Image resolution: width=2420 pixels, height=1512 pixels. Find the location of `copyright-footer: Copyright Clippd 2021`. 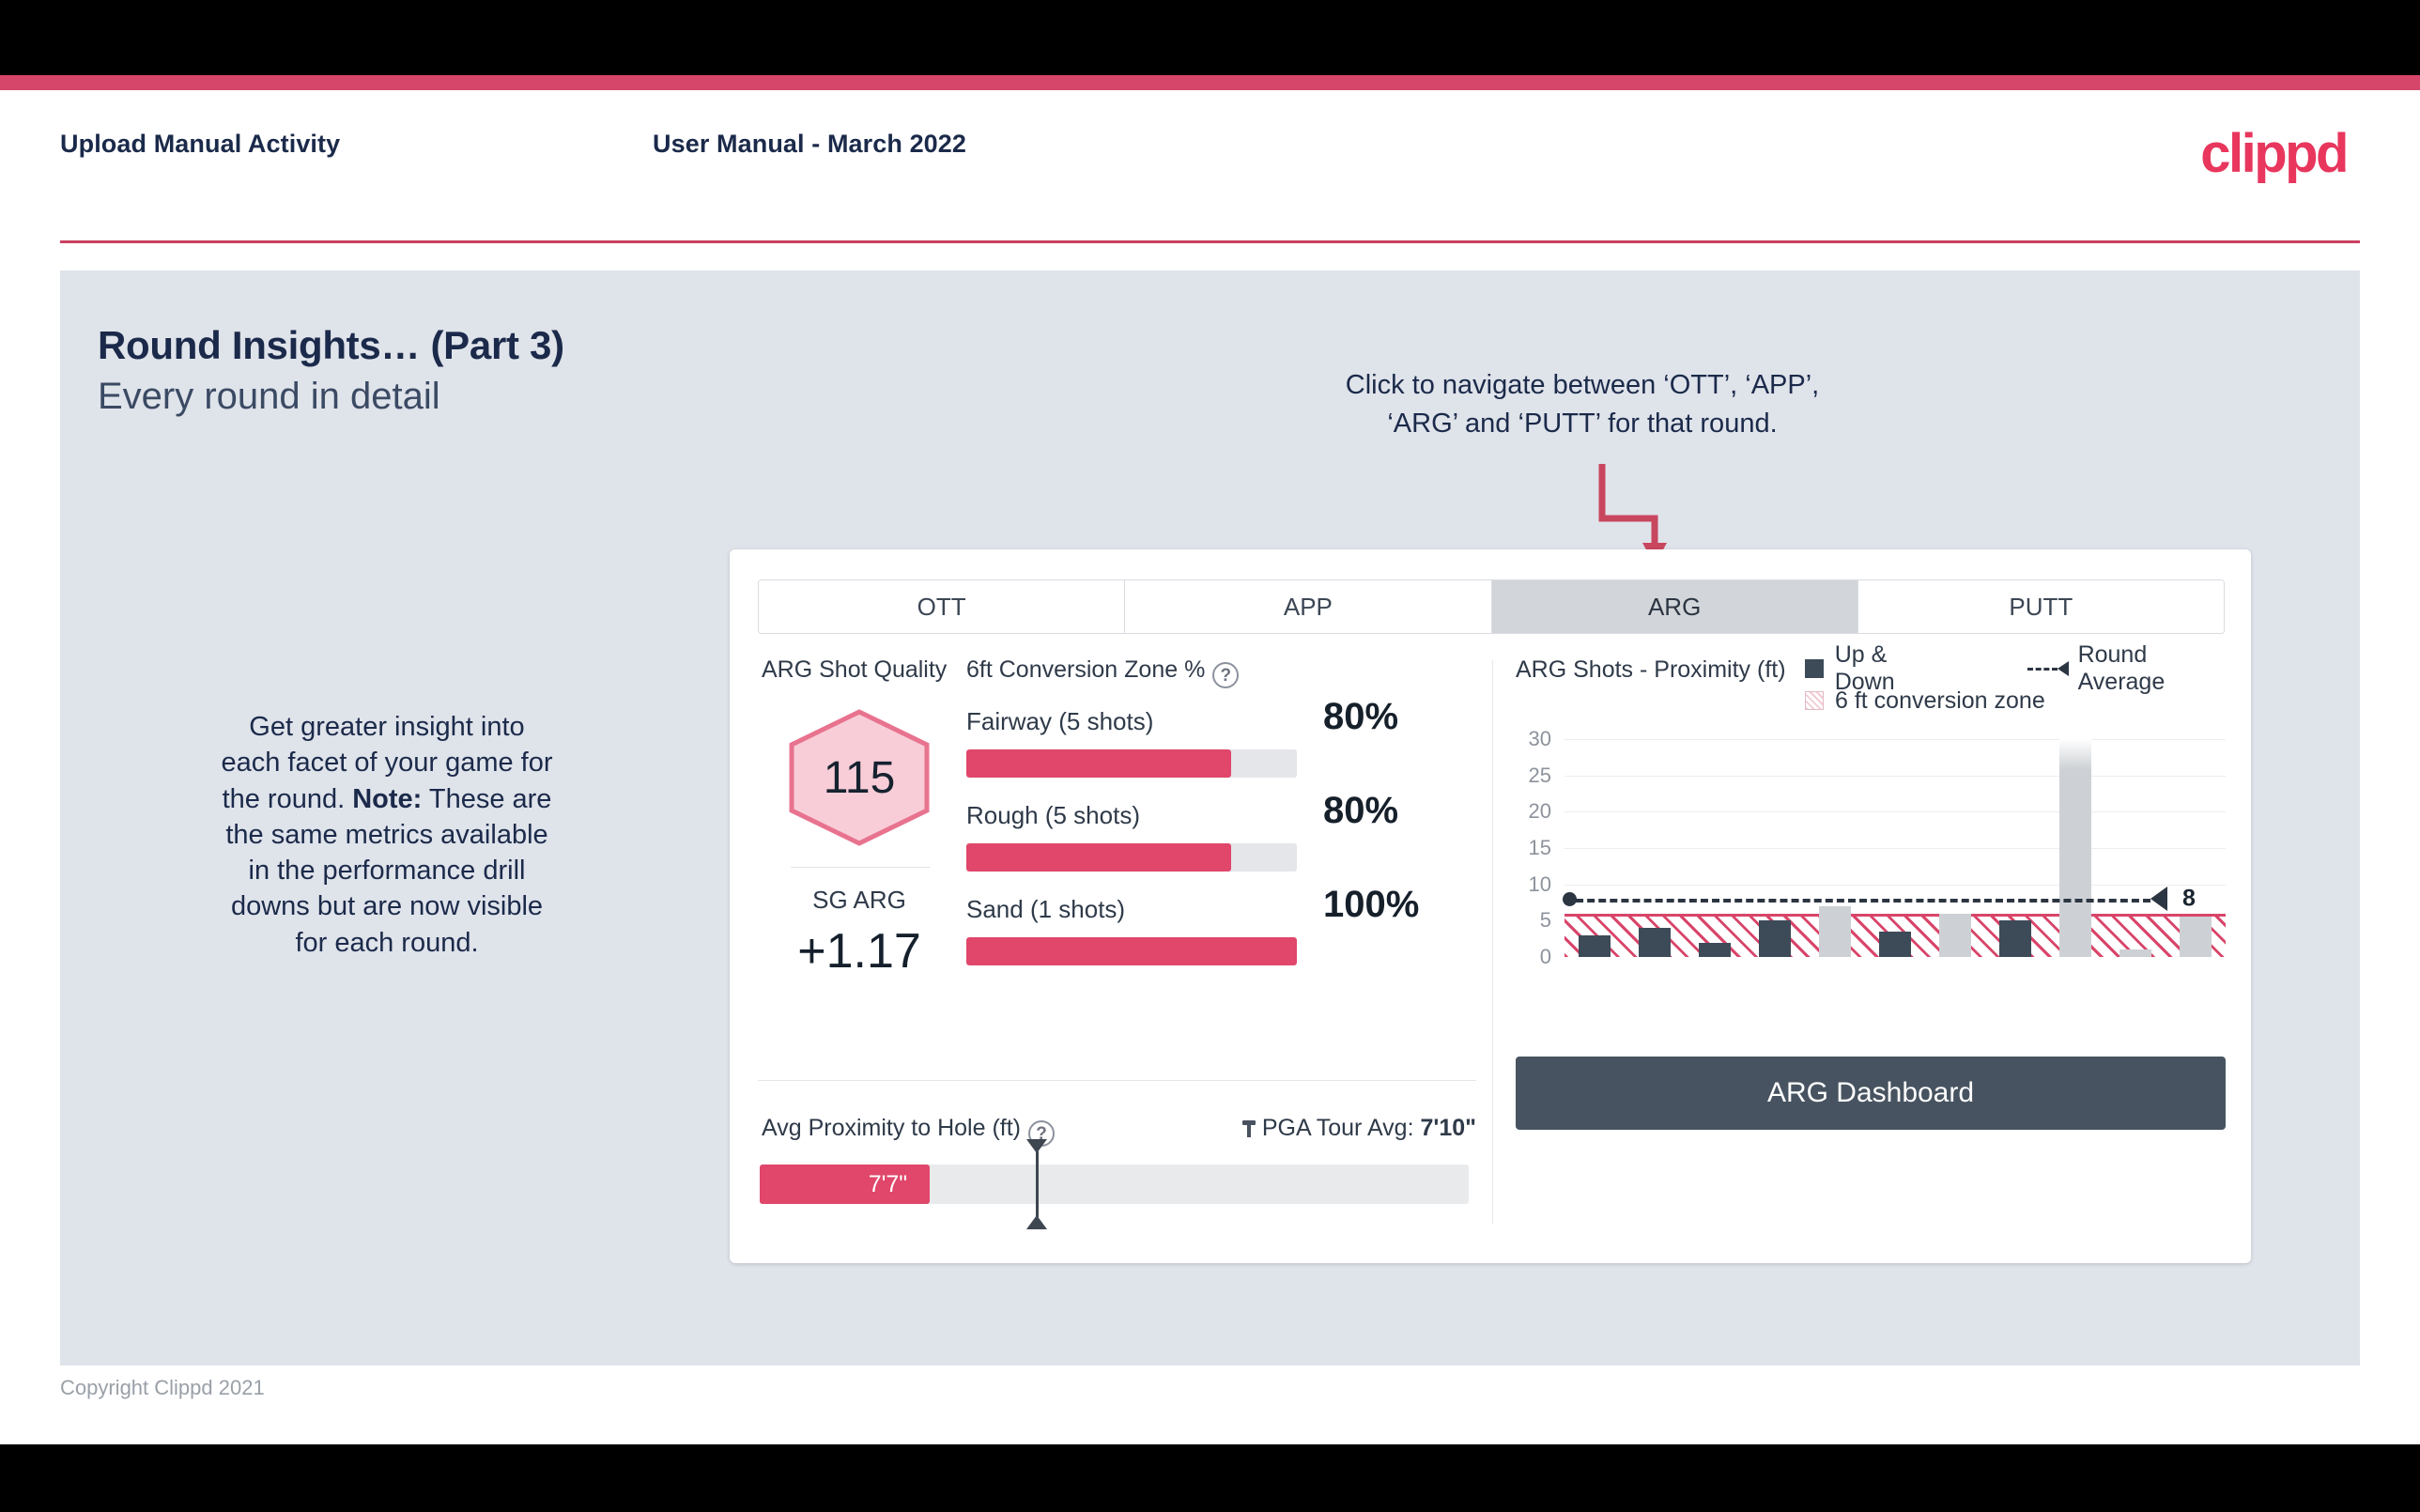

copyright-footer: Copyright Clippd 2021 is located at coordinates (162, 1388).